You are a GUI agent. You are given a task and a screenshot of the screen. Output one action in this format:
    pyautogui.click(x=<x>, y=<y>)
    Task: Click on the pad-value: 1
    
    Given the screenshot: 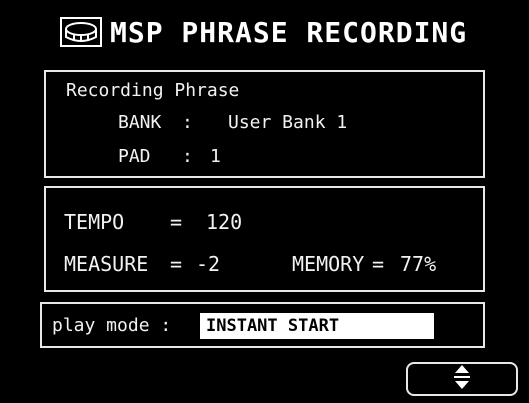 What is the action you would take?
    pyautogui.click(x=215, y=156)
    